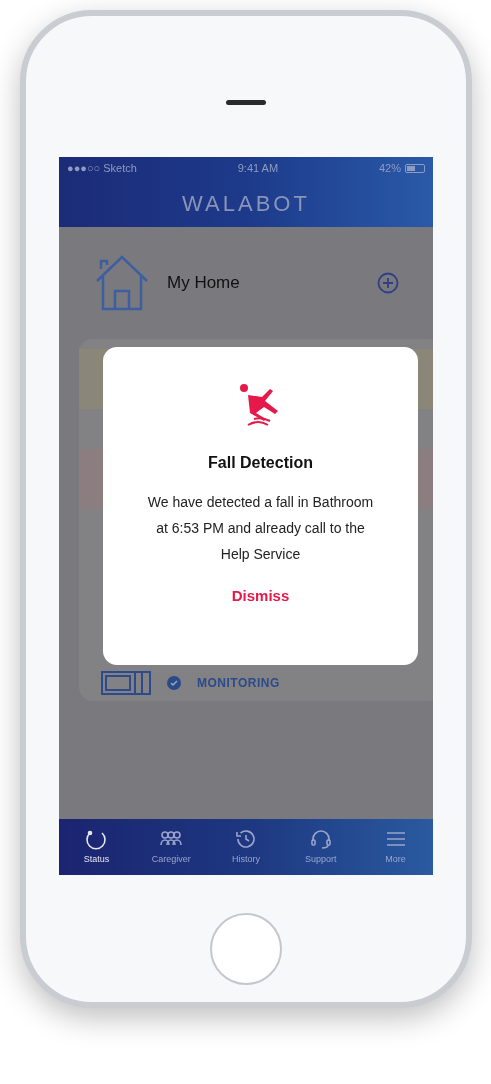  Describe the element at coordinates (260, 596) in the screenshot. I see `dismiss-button: Dismiss` at that location.